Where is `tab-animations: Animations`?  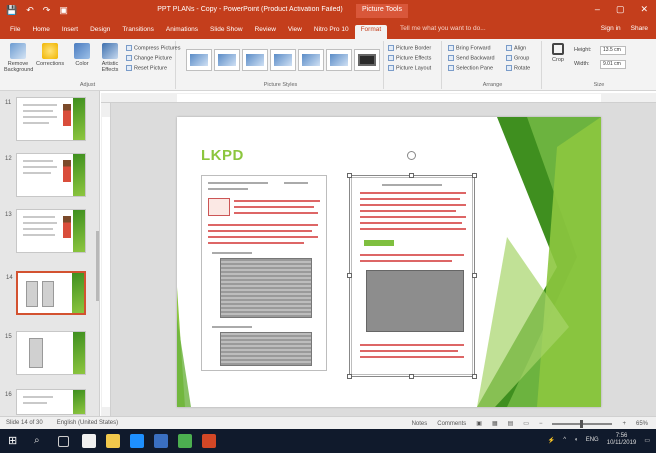
tab-animations: Animations is located at coordinates (182, 32).